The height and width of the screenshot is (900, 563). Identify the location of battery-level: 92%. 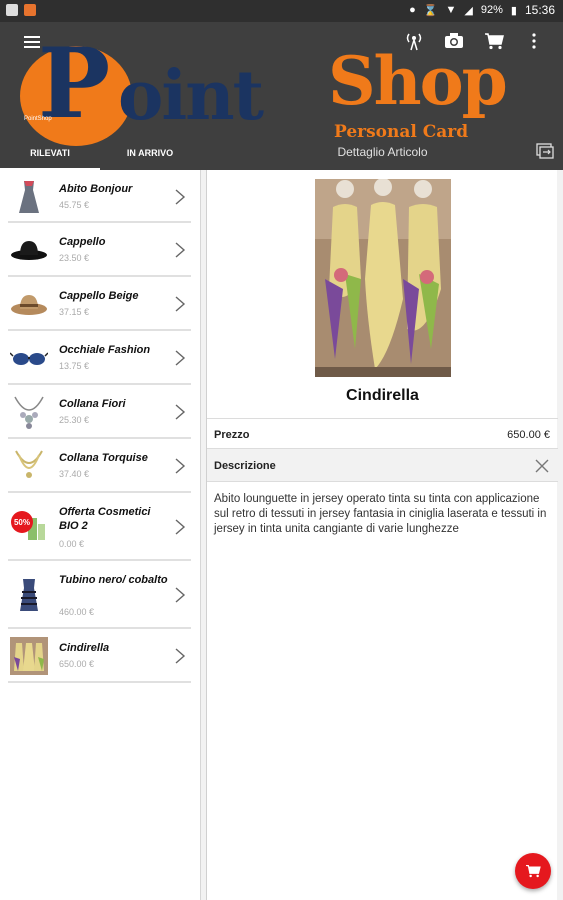
(491, 10).